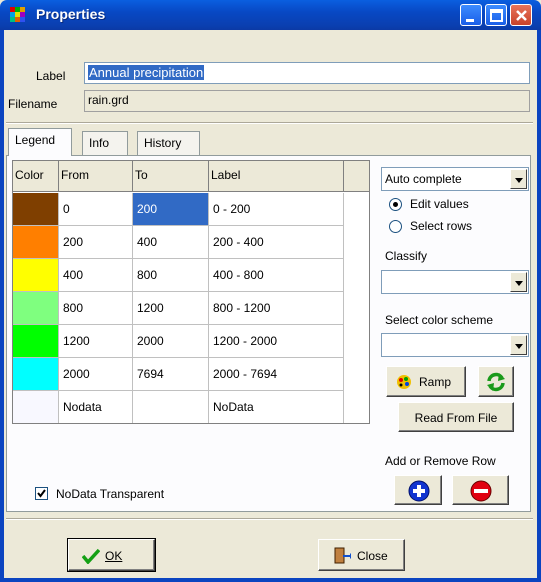 Image resolution: width=541 pixels, height=582 pixels. I want to click on grid-cell-from: 0, so click(96, 209).